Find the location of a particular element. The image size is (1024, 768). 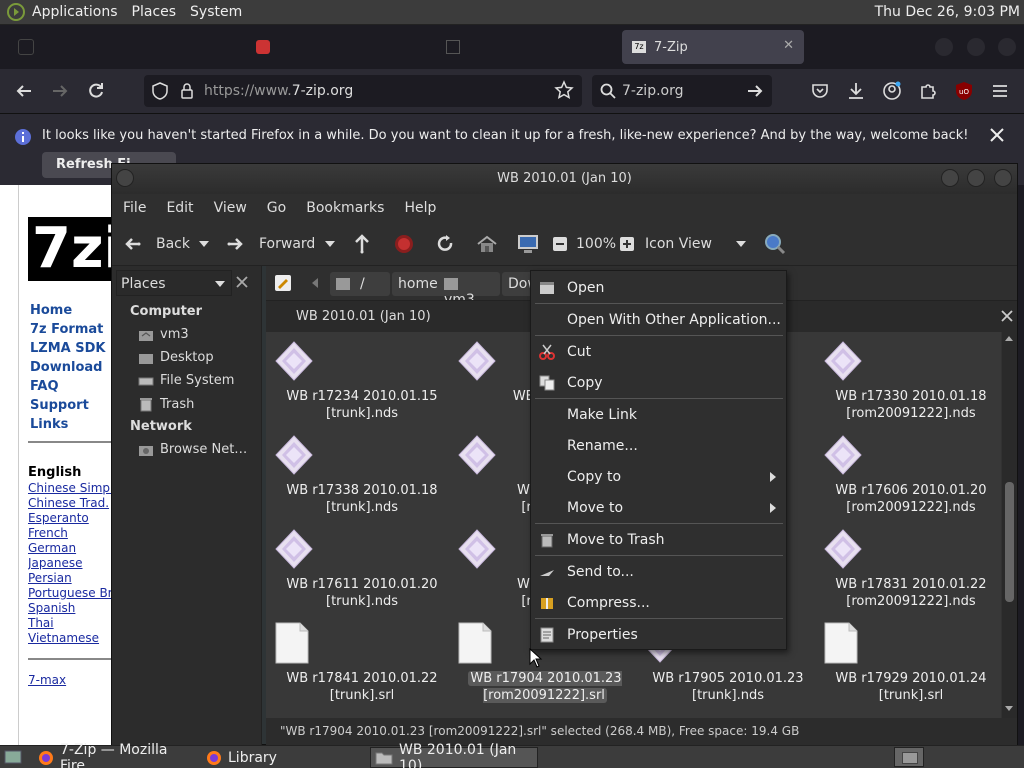

menu-item-make-link: Make Link is located at coordinates (658, 415).